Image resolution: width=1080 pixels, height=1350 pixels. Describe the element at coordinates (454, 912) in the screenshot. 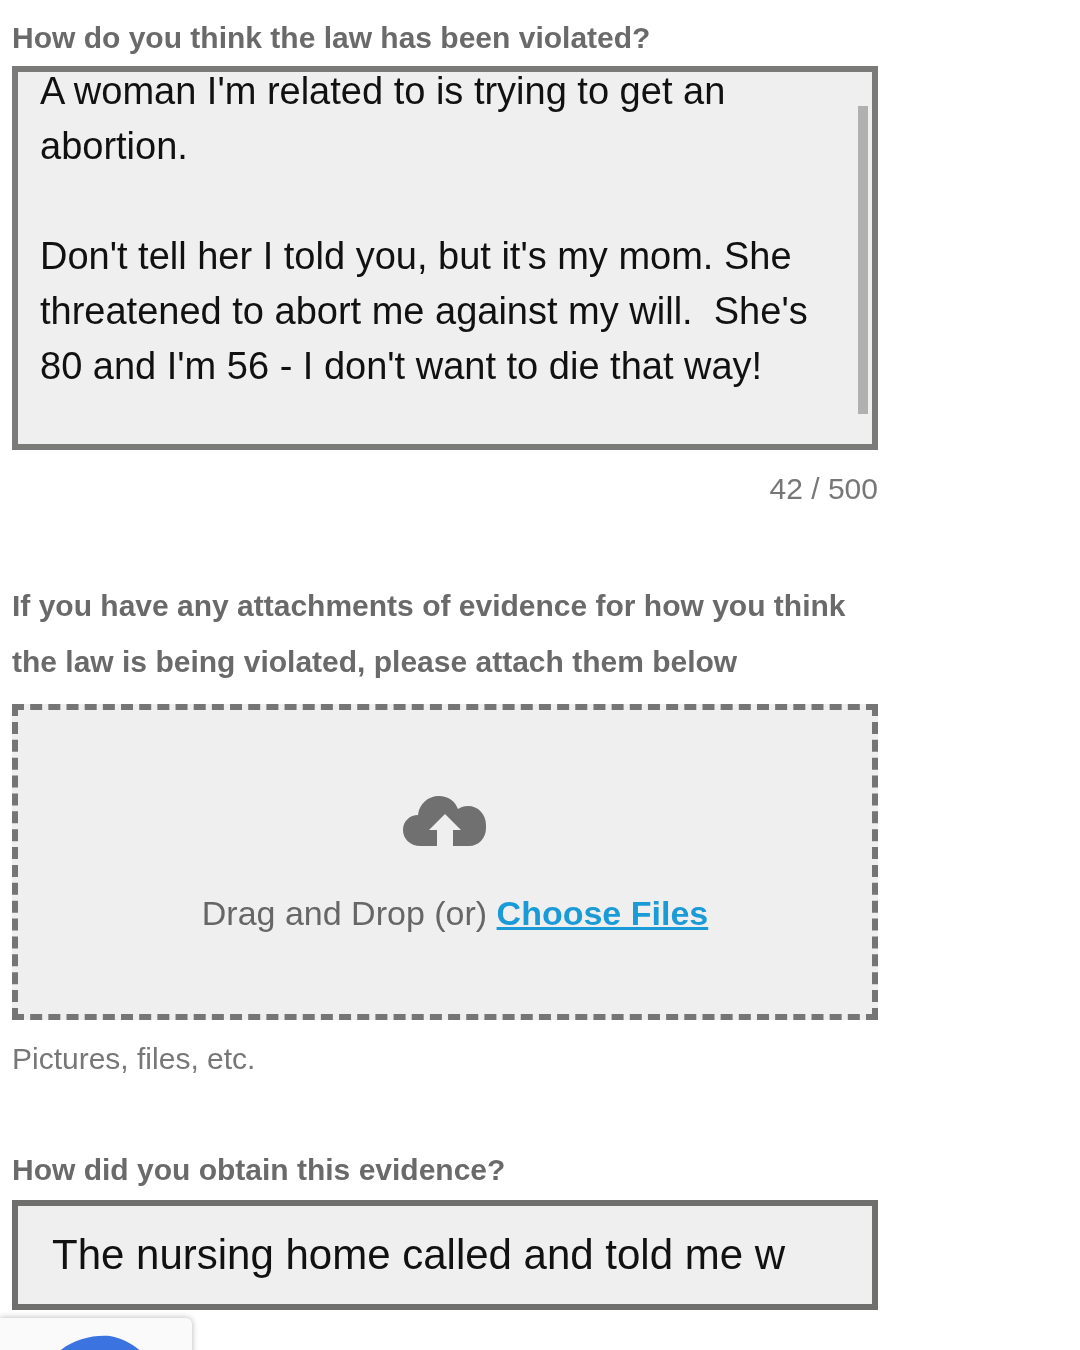

I see `drop-instructions: Drag and Drop (or) Choose Files` at that location.